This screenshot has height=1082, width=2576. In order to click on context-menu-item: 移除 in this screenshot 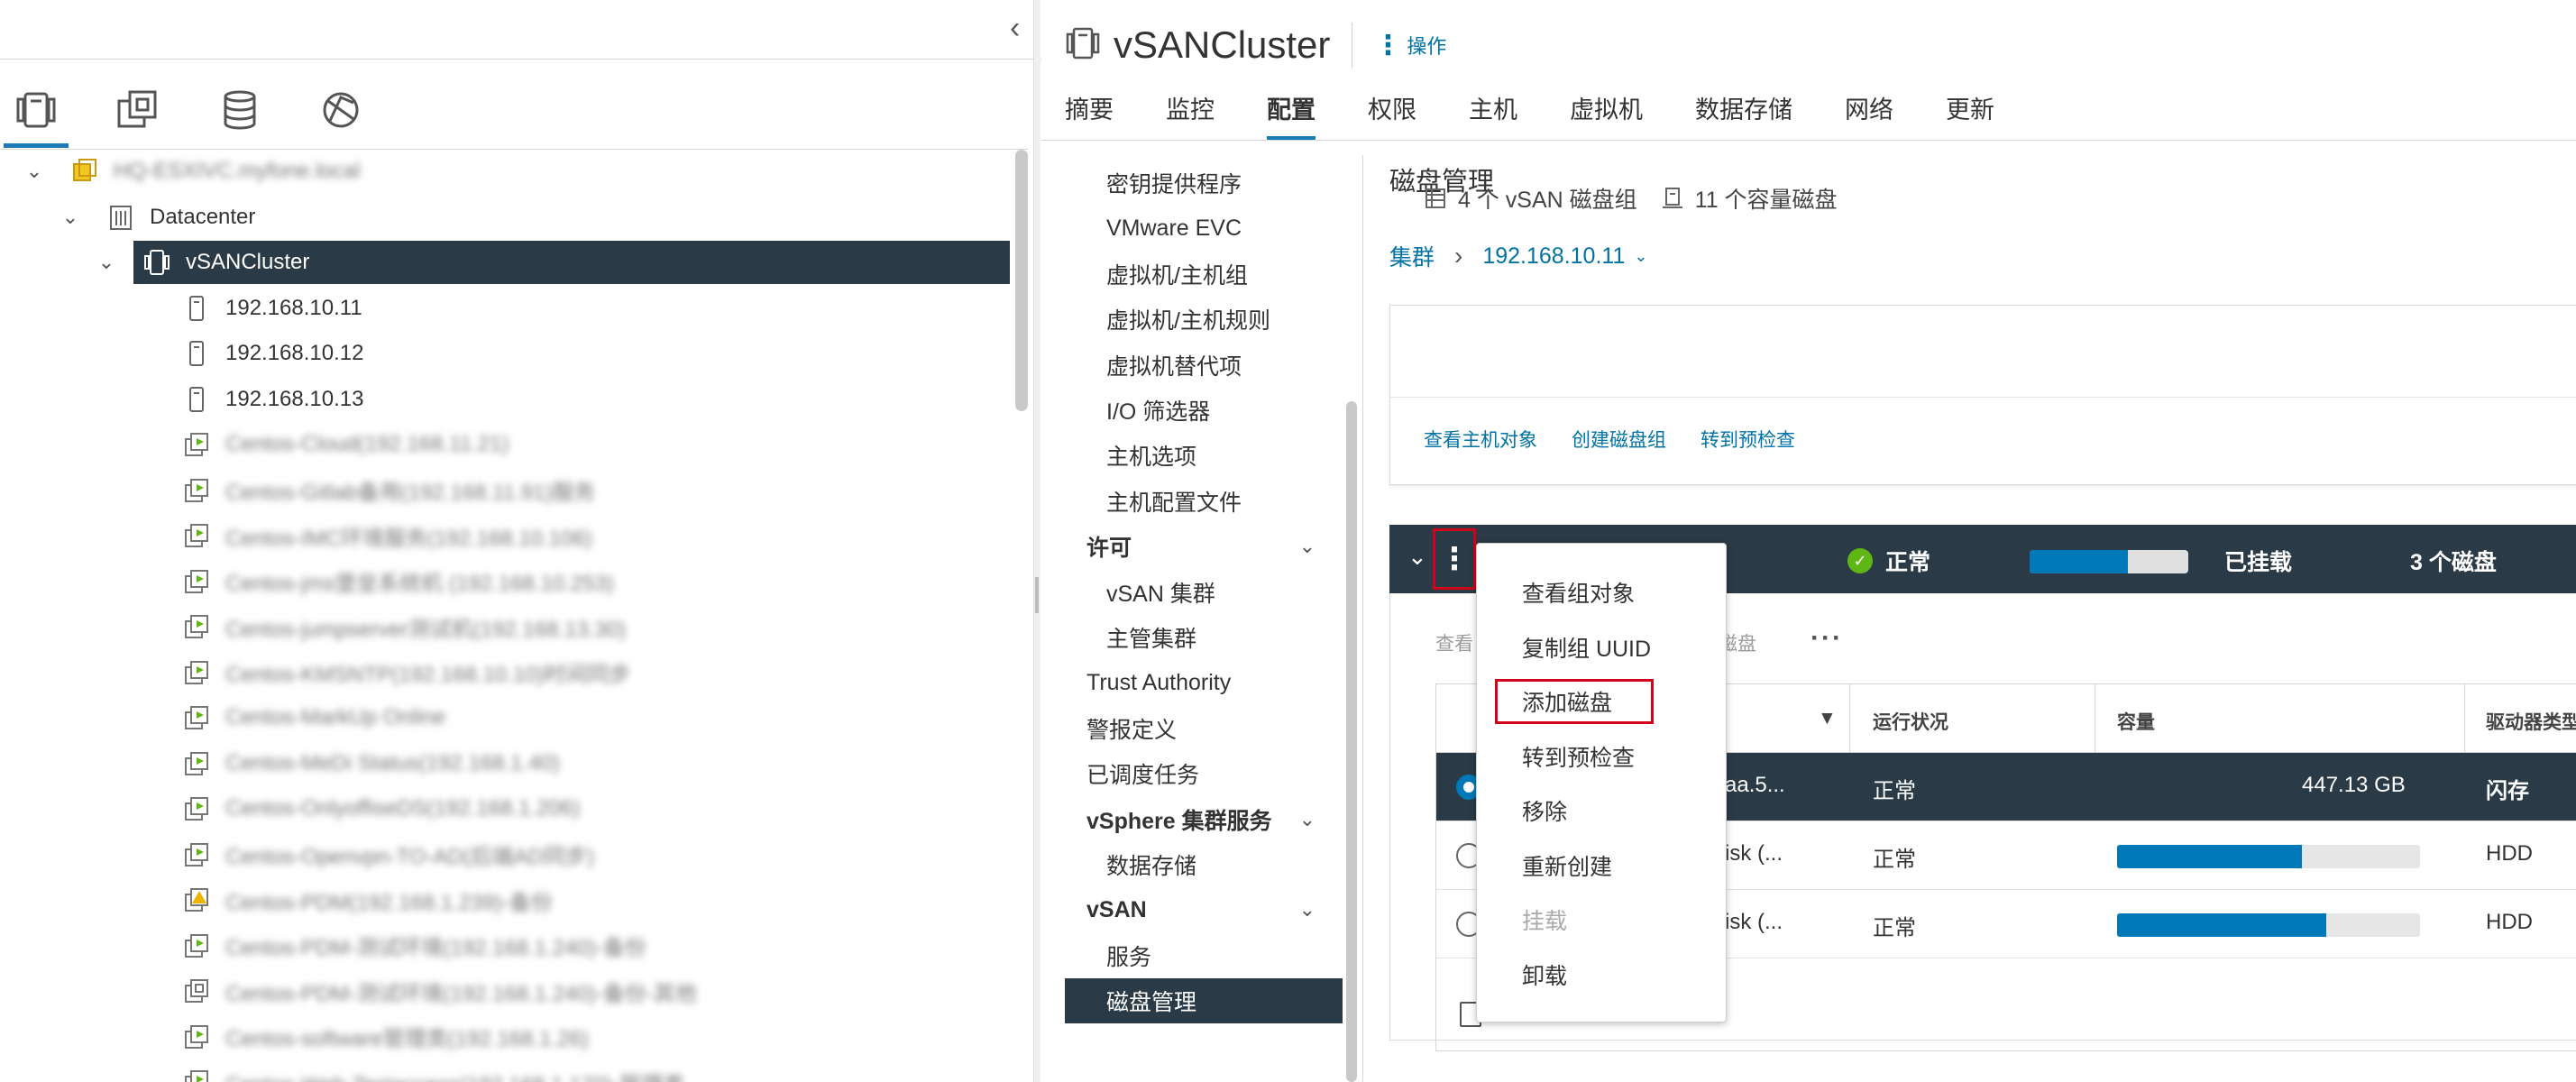, I will do `click(1544, 810)`.